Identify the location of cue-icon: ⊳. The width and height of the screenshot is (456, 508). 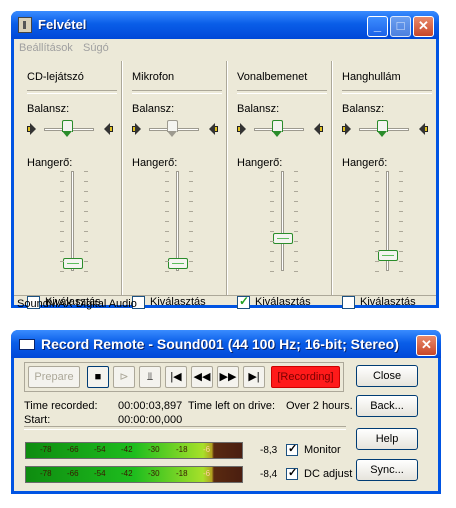
(124, 377).